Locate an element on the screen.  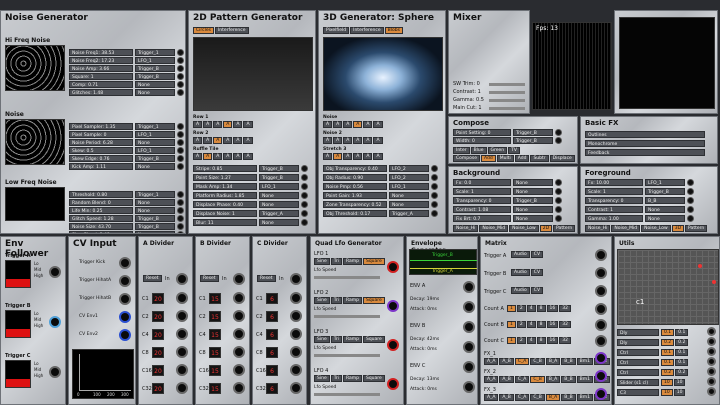
fx-value-button: A_A is located at coordinates (491, 361).